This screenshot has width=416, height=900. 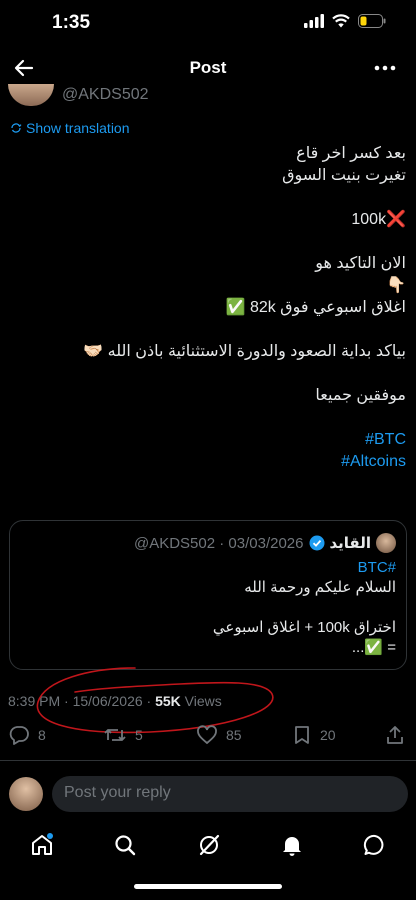 I want to click on wifi-icon, so click(x=341, y=21).